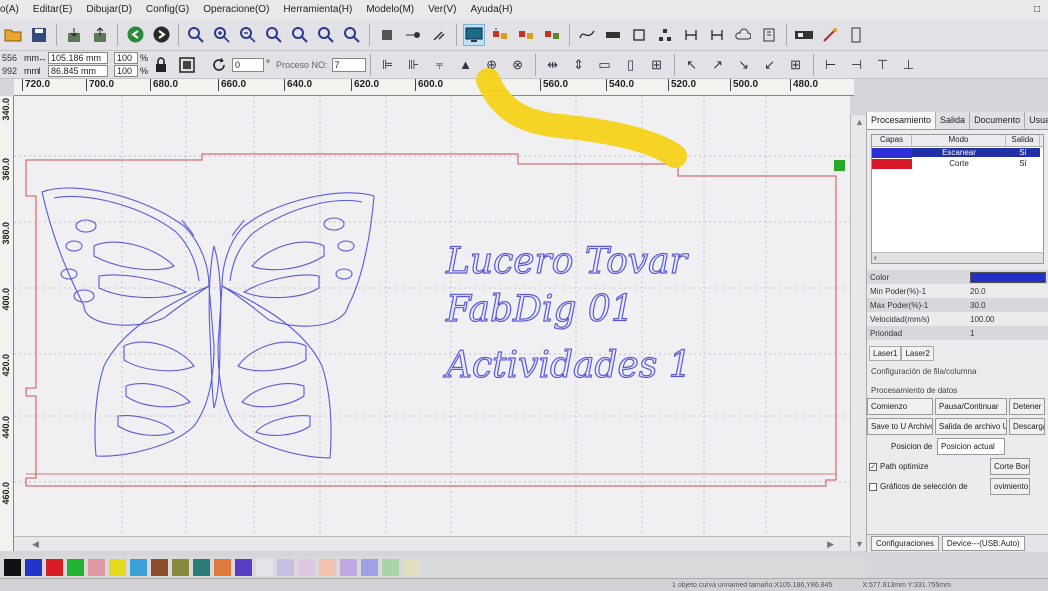 The height and width of the screenshot is (591, 1048). What do you see at coordinates (352, 35) in the screenshot?
I see `zoom-fit-icon` at bounding box center [352, 35].